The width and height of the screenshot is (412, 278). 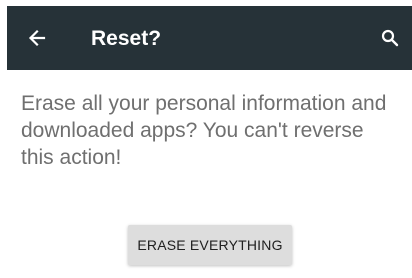 I want to click on search-button, so click(x=390, y=38).